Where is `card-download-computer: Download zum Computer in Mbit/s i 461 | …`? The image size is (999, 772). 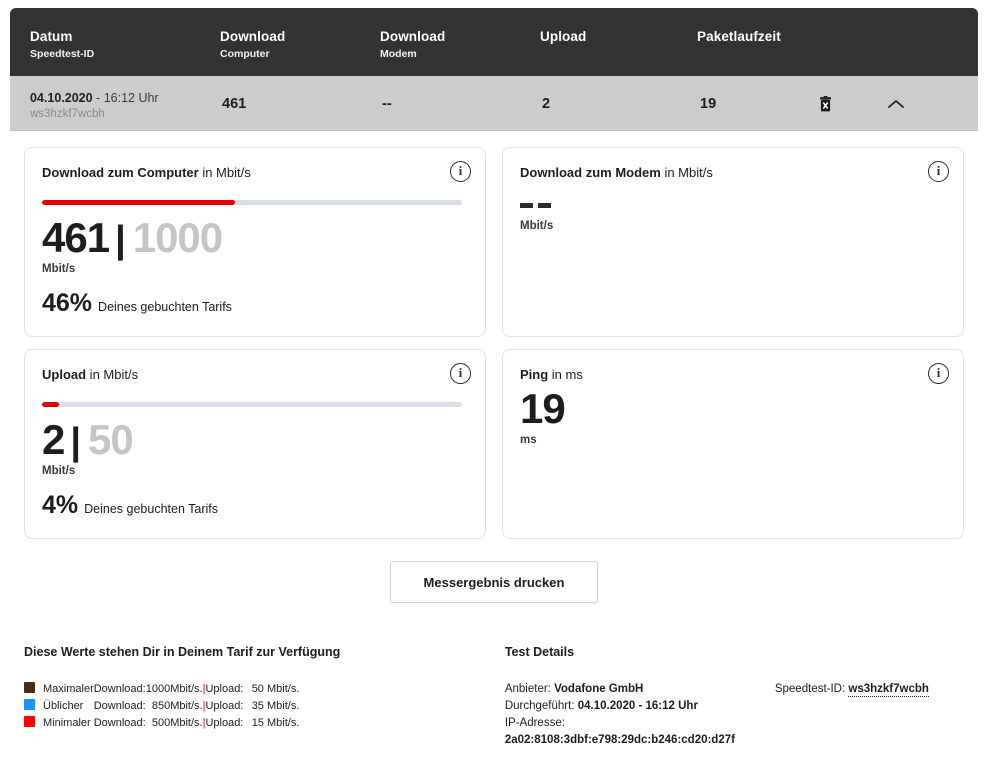 card-download-computer: Download zum Computer in Mbit/s i 461 | … is located at coordinates (255, 242).